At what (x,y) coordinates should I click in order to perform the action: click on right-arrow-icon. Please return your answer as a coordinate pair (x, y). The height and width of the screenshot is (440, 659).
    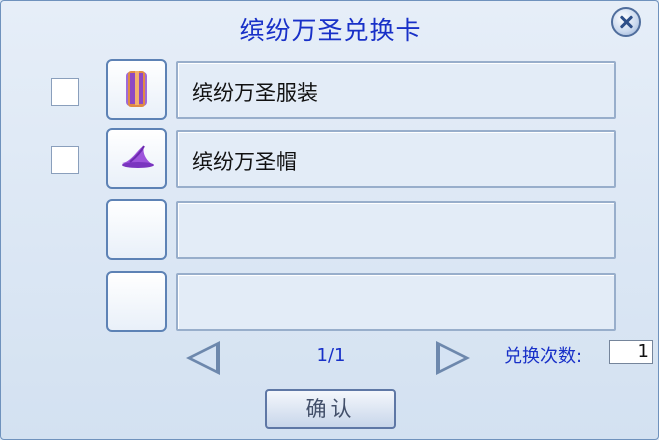
    Looking at the image, I should click on (453, 358).